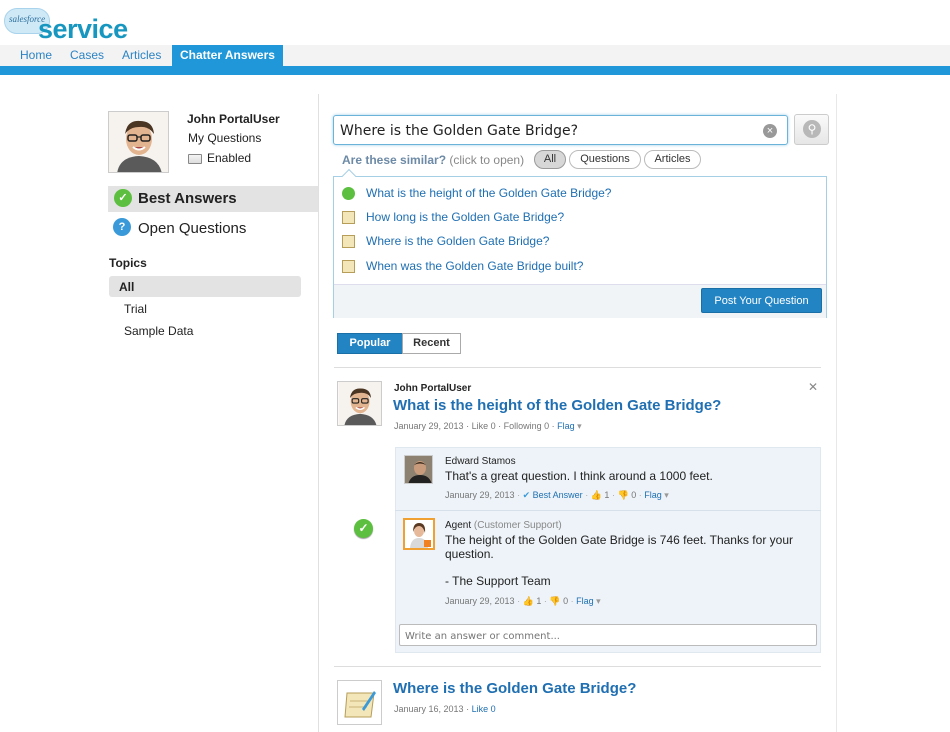  I want to click on service-cloud-logo: salesforce service cloud, so click(104, 39).